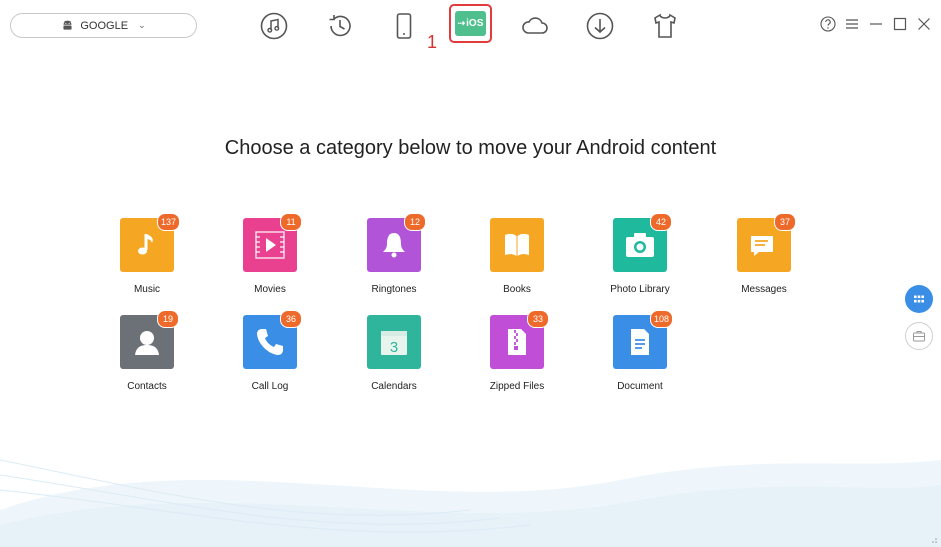 The height and width of the screenshot is (547, 941). Describe the element at coordinates (147, 343) in the screenshot. I see `person-icon` at that location.